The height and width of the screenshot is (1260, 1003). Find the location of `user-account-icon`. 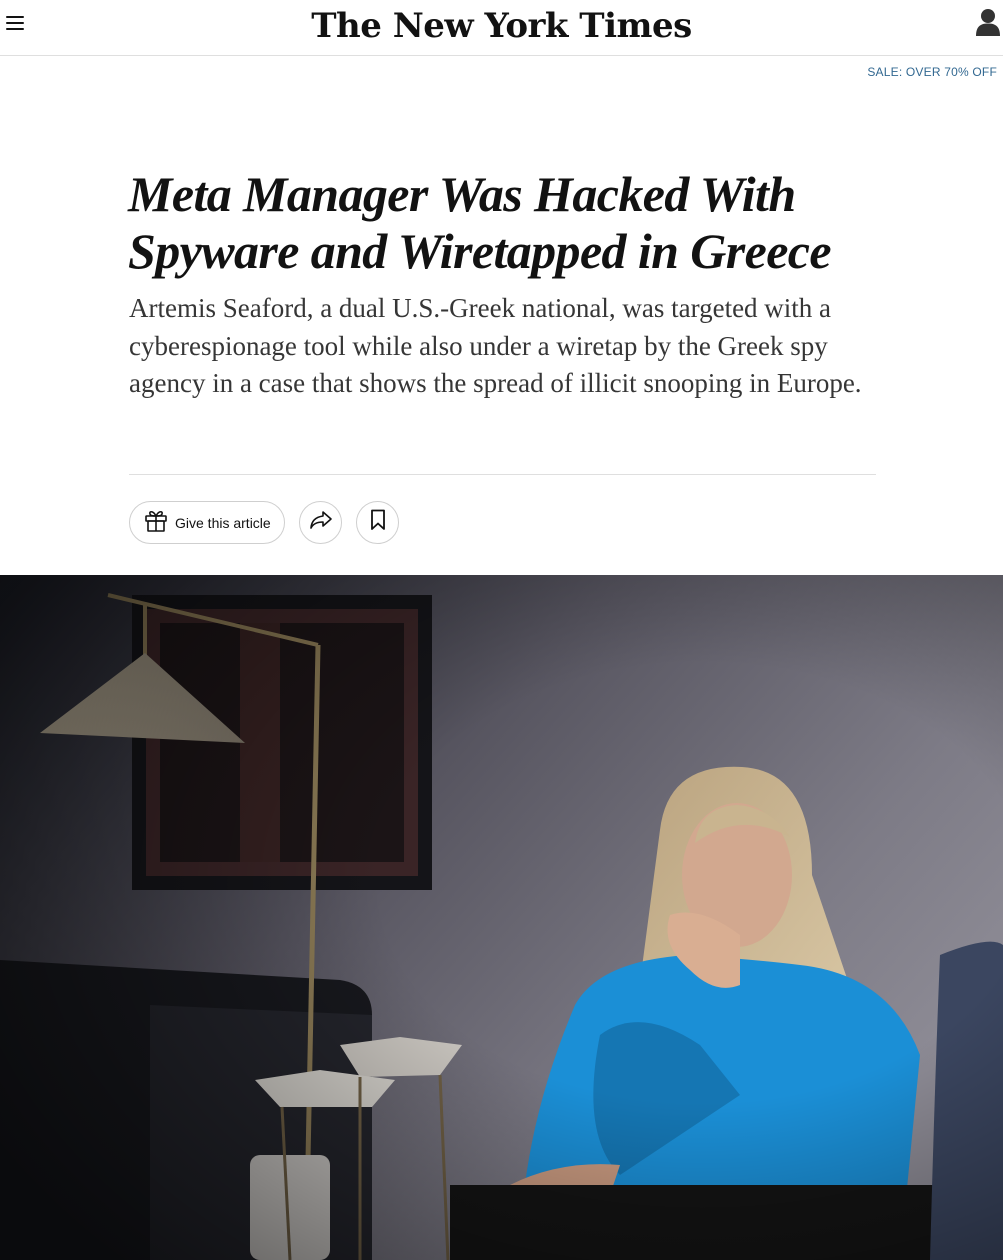

user-account-icon is located at coordinates (988, 22).